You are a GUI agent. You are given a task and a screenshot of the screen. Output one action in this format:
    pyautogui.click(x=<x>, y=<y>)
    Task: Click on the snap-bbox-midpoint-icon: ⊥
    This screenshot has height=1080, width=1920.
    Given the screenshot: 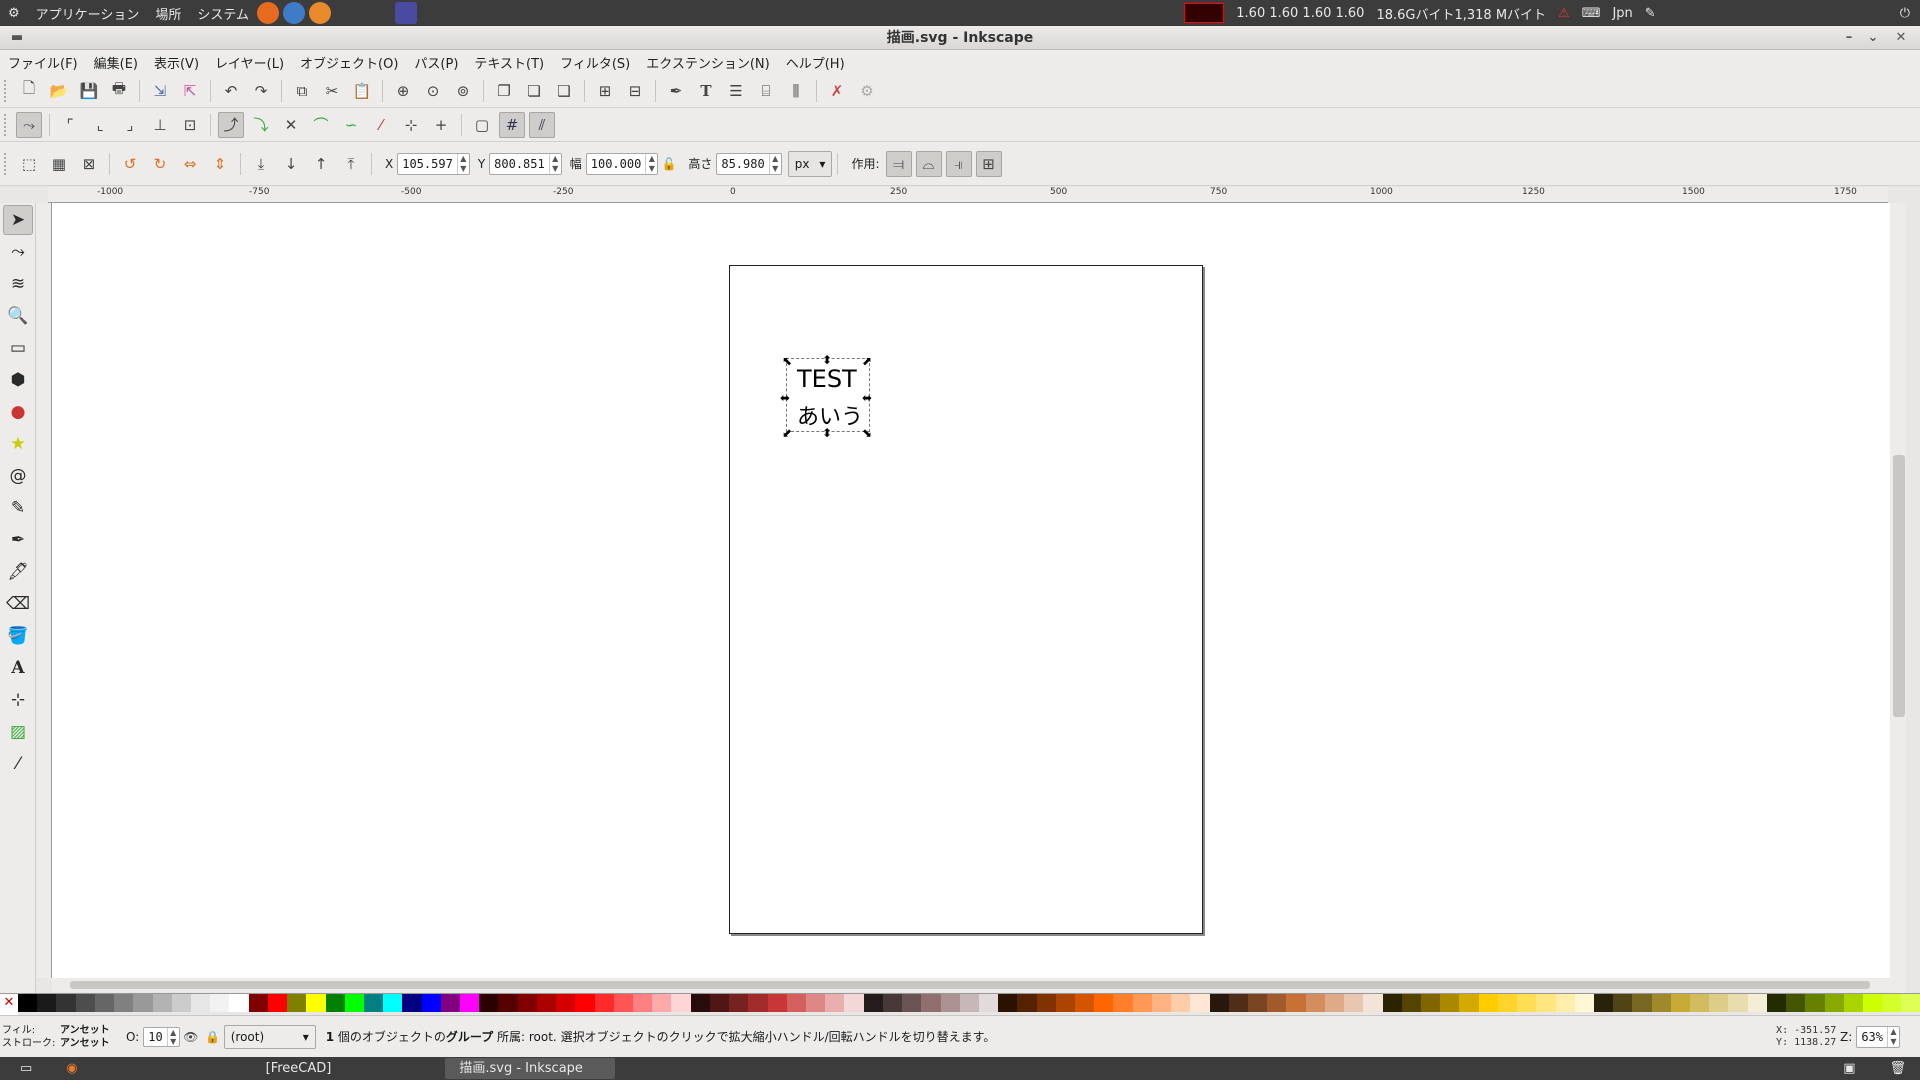 What is the action you would take?
    pyautogui.click(x=160, y=125)
    